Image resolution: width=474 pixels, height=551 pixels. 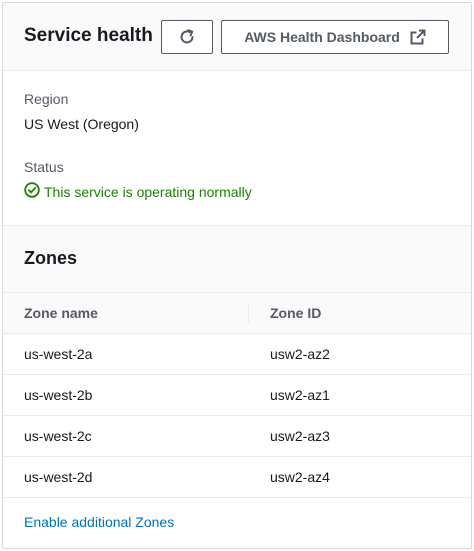 I want to click on refresh-icon, so click(x=187, y=37).